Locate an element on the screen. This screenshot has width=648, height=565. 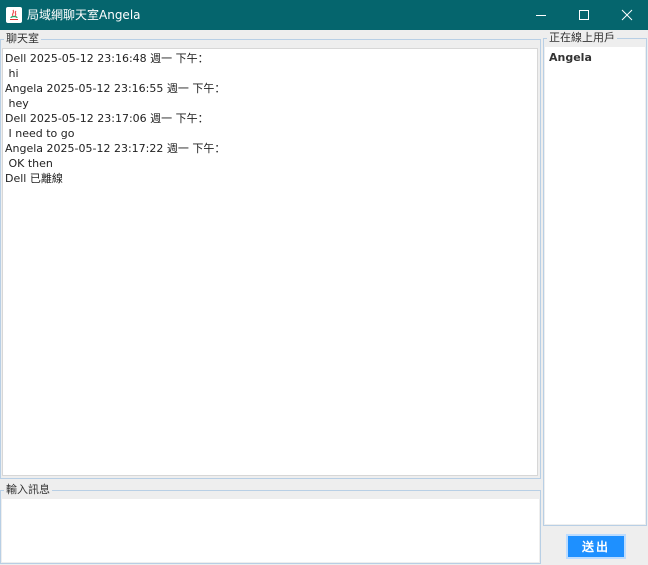
chat-line: hey is located at coordinates (17, 103).